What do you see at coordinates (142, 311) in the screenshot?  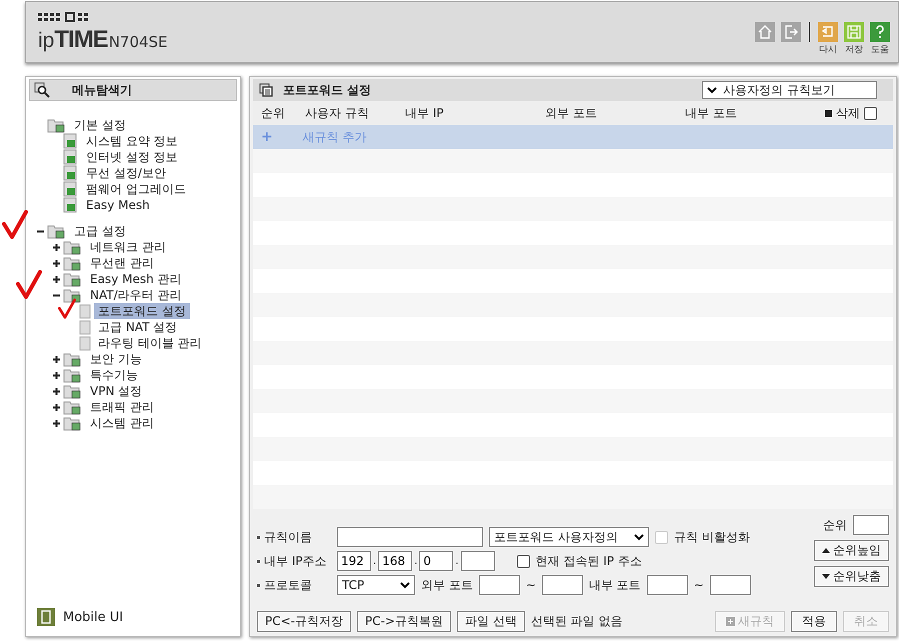 I see `tree-item: 포트포워드 설정` at bounding box center [142, 311].